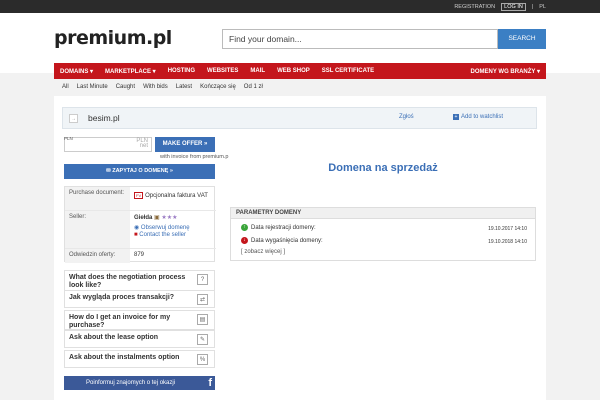  Describe the element at coordinates (114, 337) in the screenshot. I see `faq-question: Ask about the lease option` at that location.